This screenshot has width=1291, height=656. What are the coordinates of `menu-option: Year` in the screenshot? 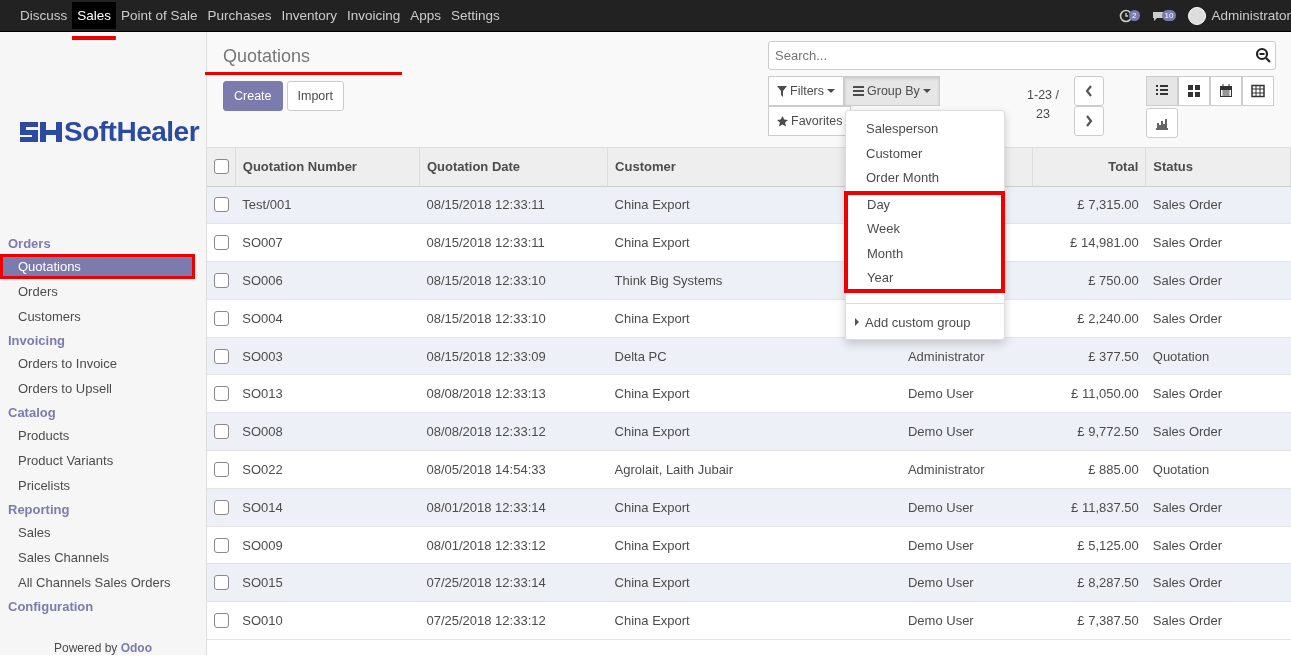 It's located at (925, 278).